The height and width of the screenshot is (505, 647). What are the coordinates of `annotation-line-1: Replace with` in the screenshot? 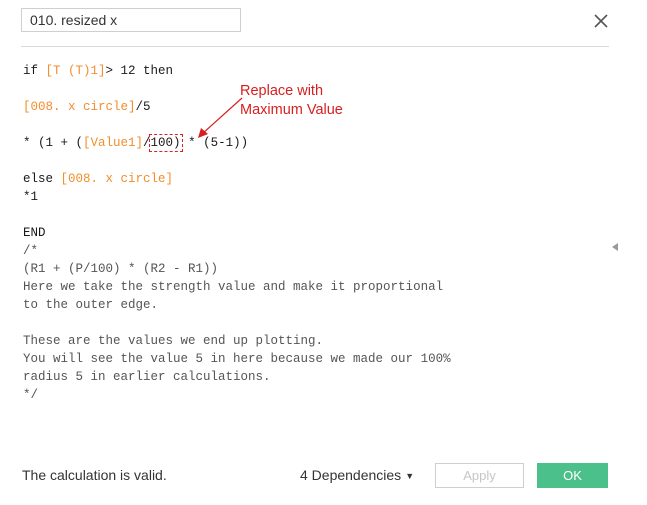 It's located at (282, 91).